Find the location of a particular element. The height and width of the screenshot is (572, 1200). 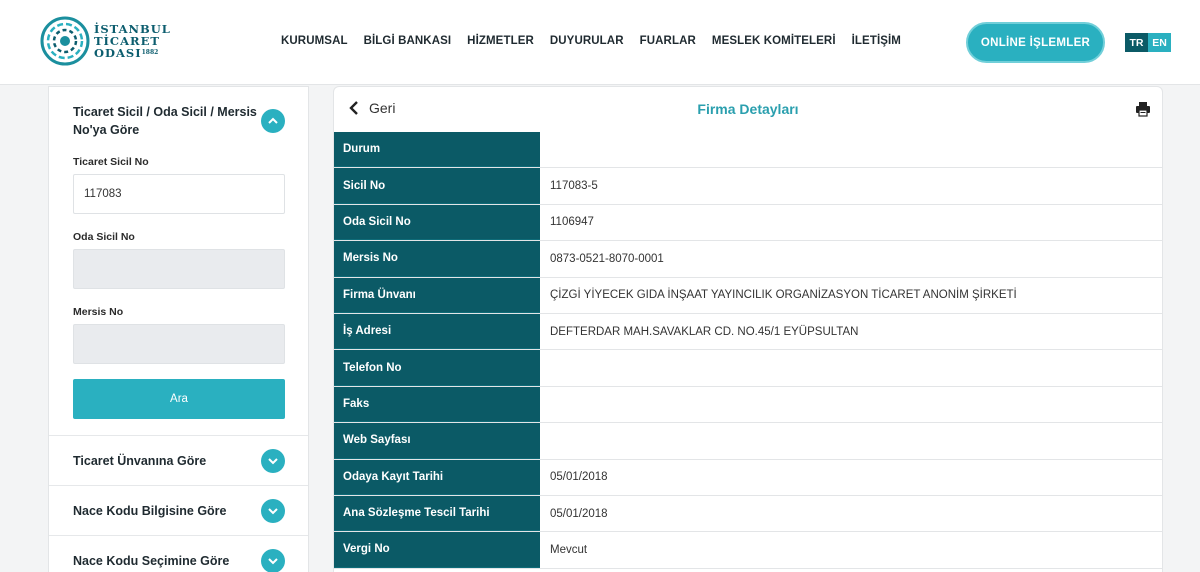

nav-fuarlar: FUARLAR is located at coordinates (668, 41).